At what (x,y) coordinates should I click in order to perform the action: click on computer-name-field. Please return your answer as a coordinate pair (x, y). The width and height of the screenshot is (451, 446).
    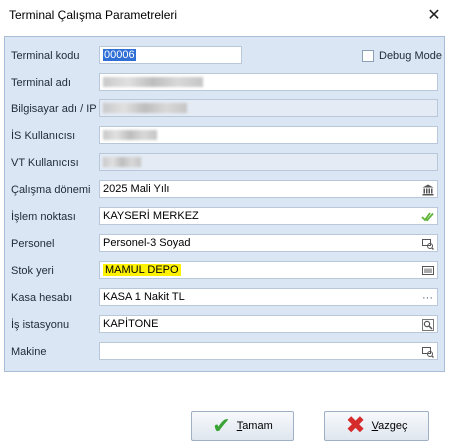
    Looking at the image, I should click on (268, 108).